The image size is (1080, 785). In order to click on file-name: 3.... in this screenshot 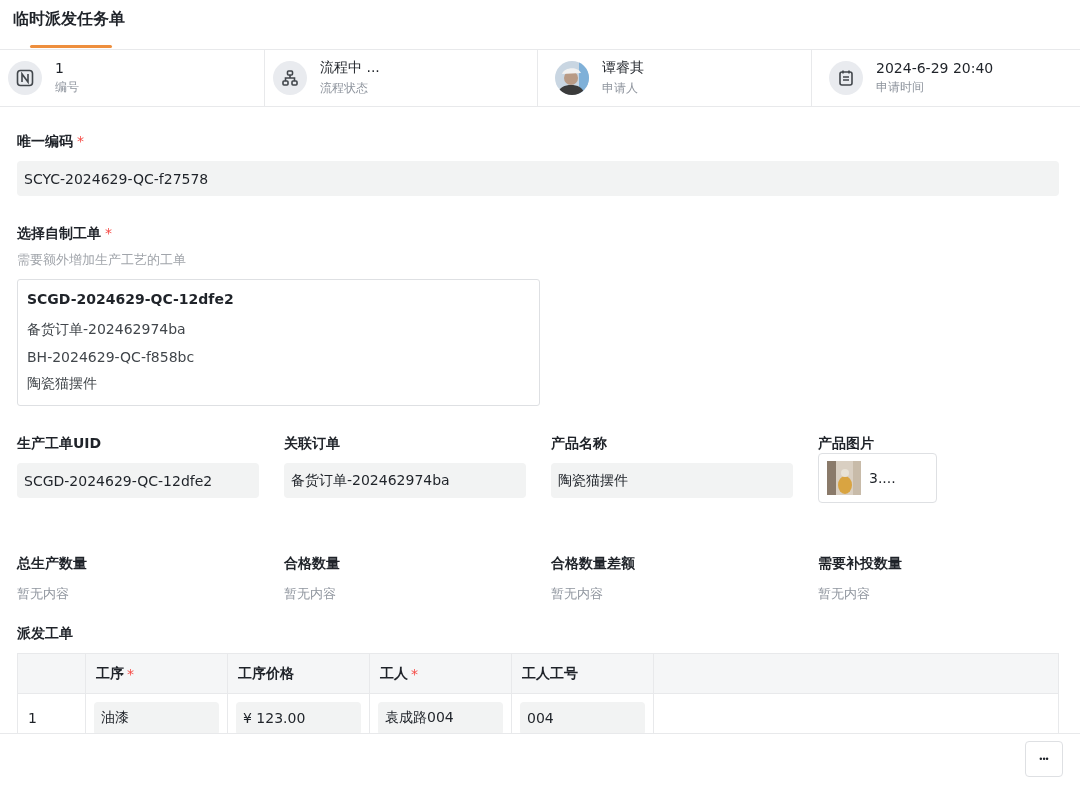, I will do `click(882, 478)`.